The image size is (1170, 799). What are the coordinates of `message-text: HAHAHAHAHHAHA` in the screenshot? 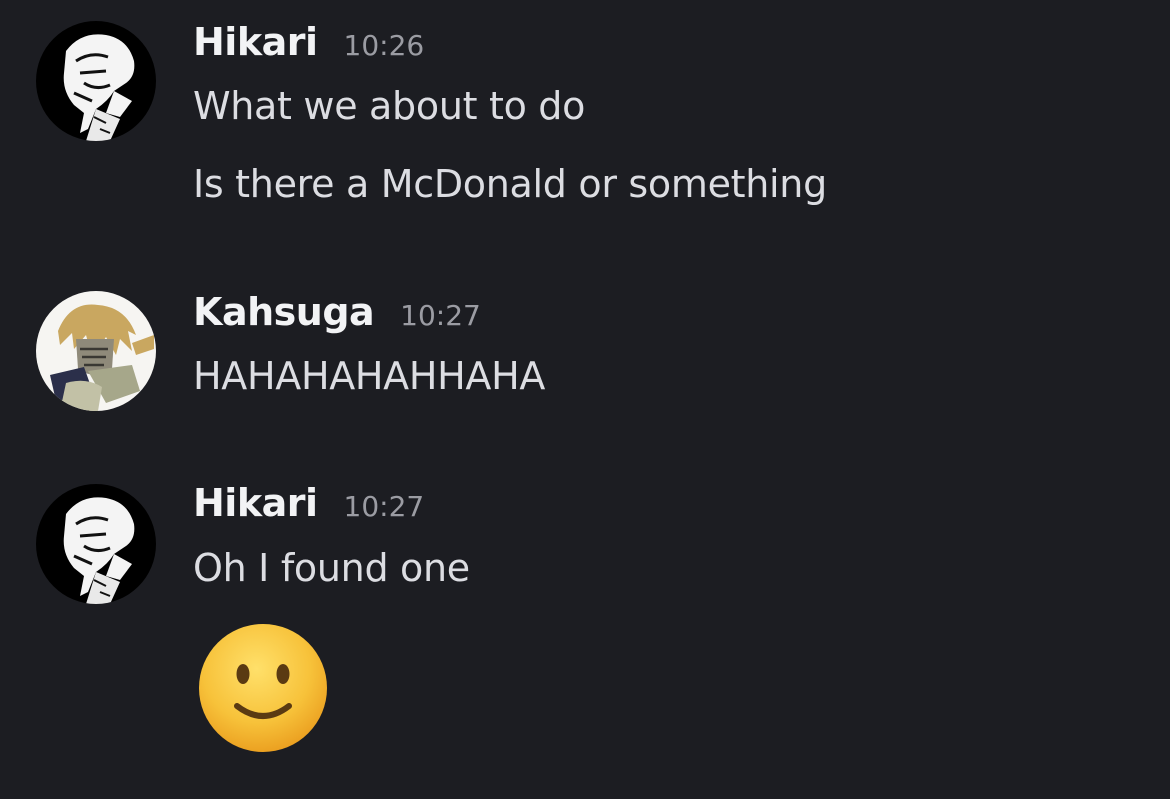 It's located at (369, 376).